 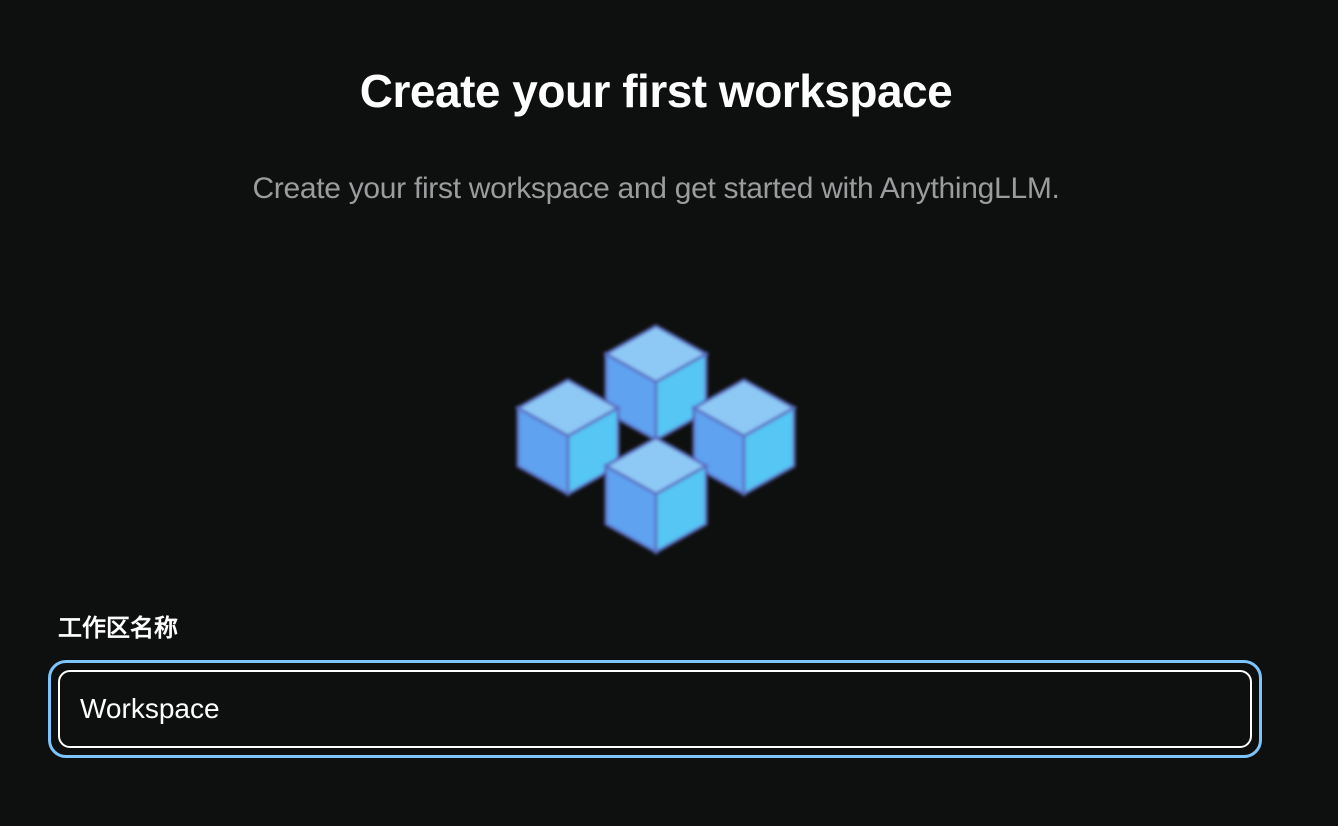 I want to click on workspace-name-label: 工作区名称, so click(x=118, y=628).